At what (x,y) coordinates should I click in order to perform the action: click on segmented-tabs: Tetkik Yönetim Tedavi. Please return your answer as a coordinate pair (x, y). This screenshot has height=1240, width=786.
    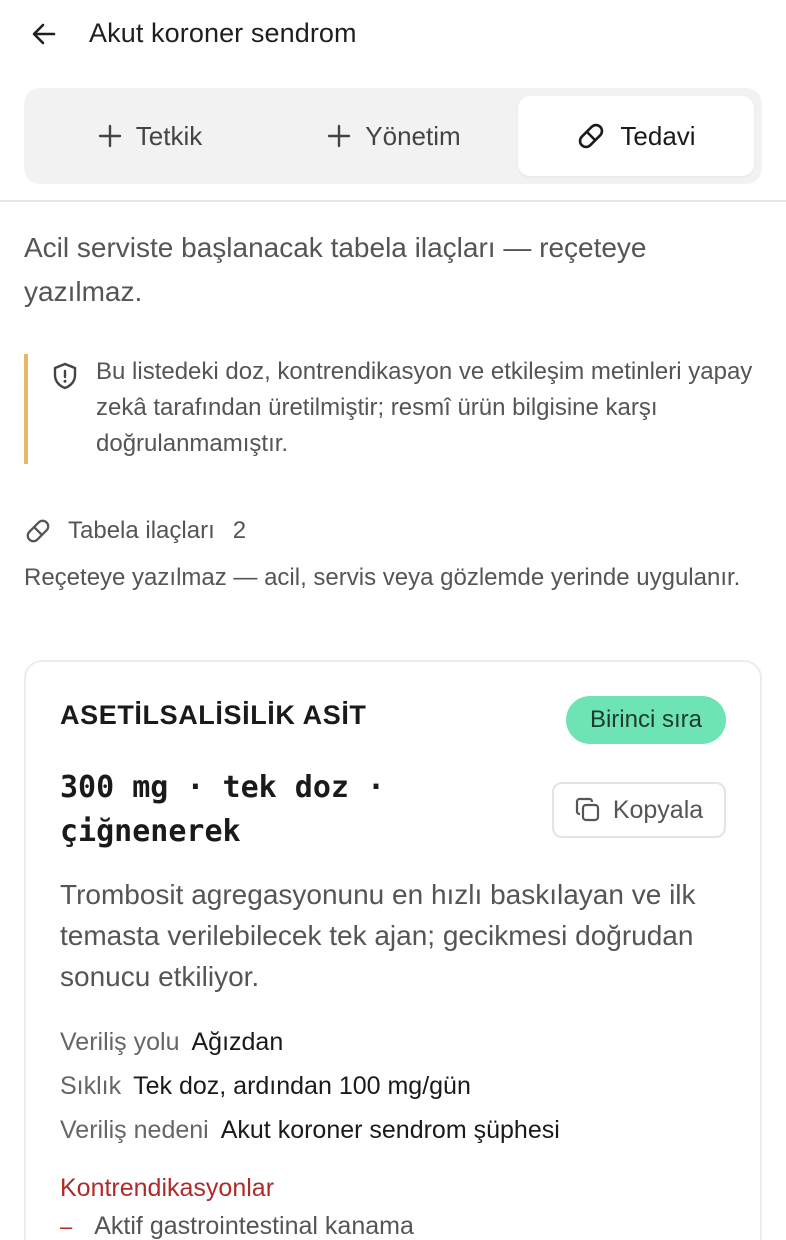
    Looking at the image, I should click on (393, 136).